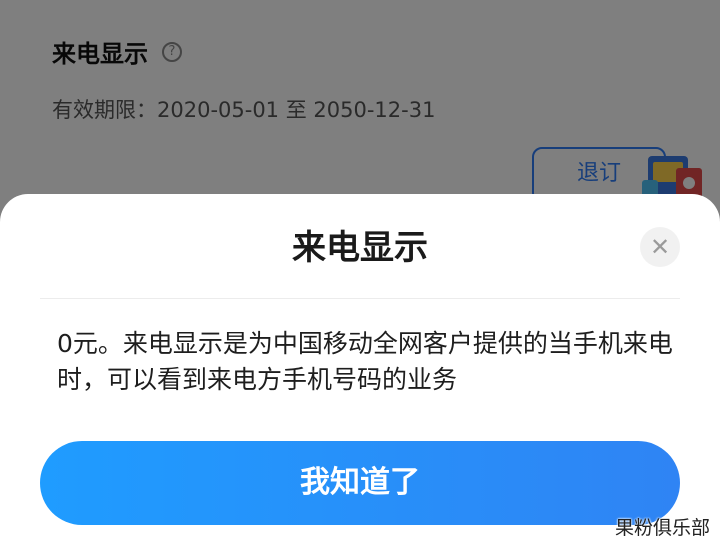 This screenshot has height=548, width=720. What do you see at coordinates (360, 298) in the screenshot?
I see `divider` at bounding box center [360, 298].